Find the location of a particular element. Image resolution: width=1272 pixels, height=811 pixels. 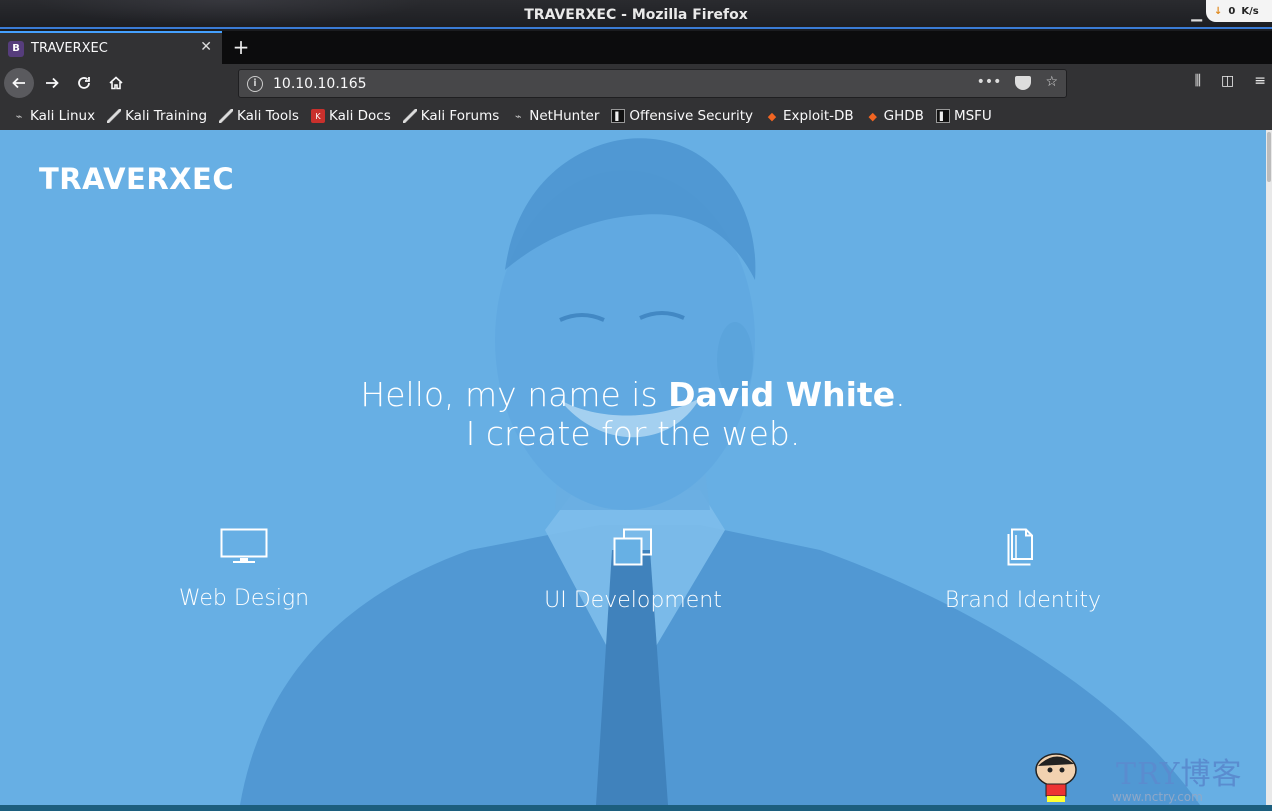

sidebar-icon: ◫ is located at coordinates (1227, 81).